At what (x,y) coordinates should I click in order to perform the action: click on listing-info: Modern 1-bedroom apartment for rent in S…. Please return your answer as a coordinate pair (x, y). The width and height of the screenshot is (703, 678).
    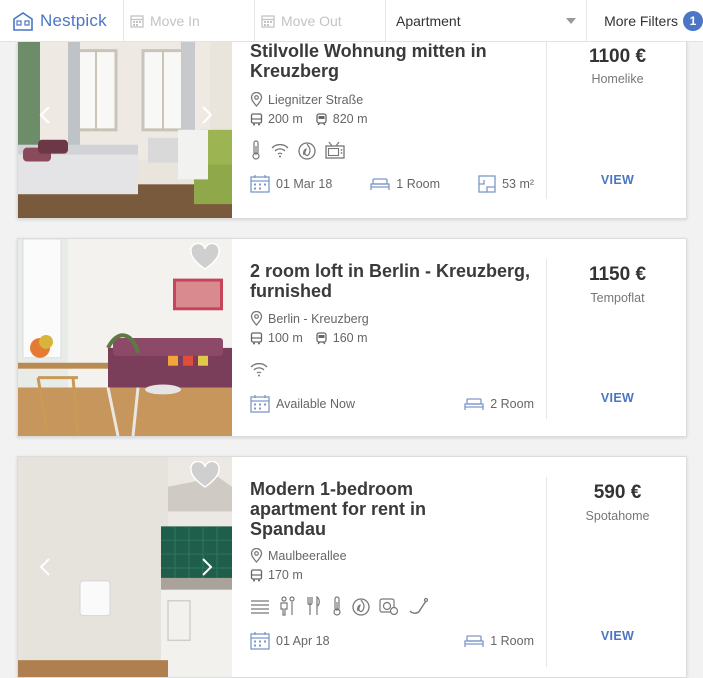
    Looking at the image, I should click on (398, 567).